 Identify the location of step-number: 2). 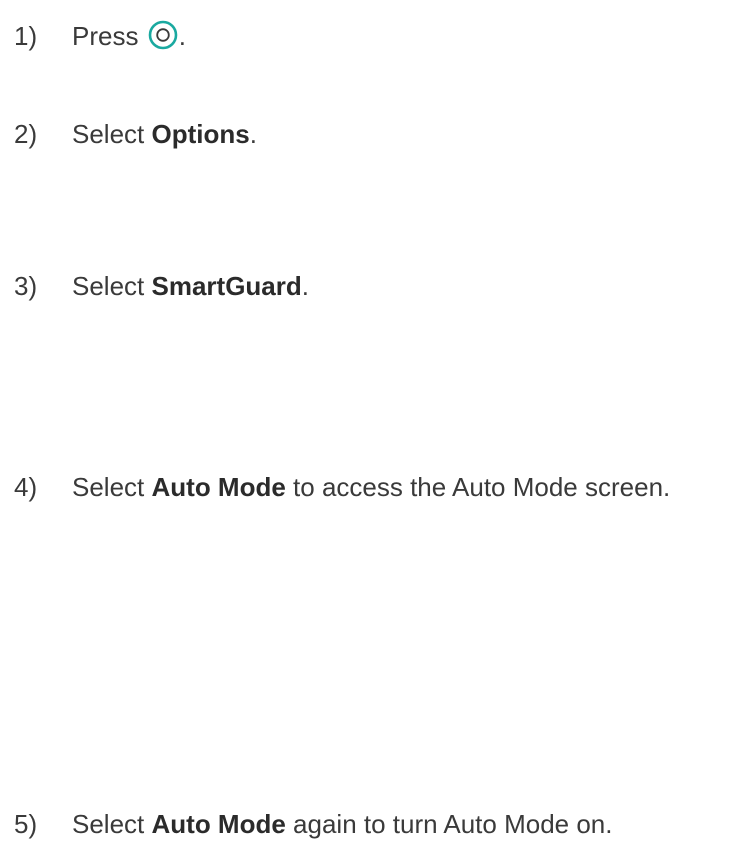
(26, 134).